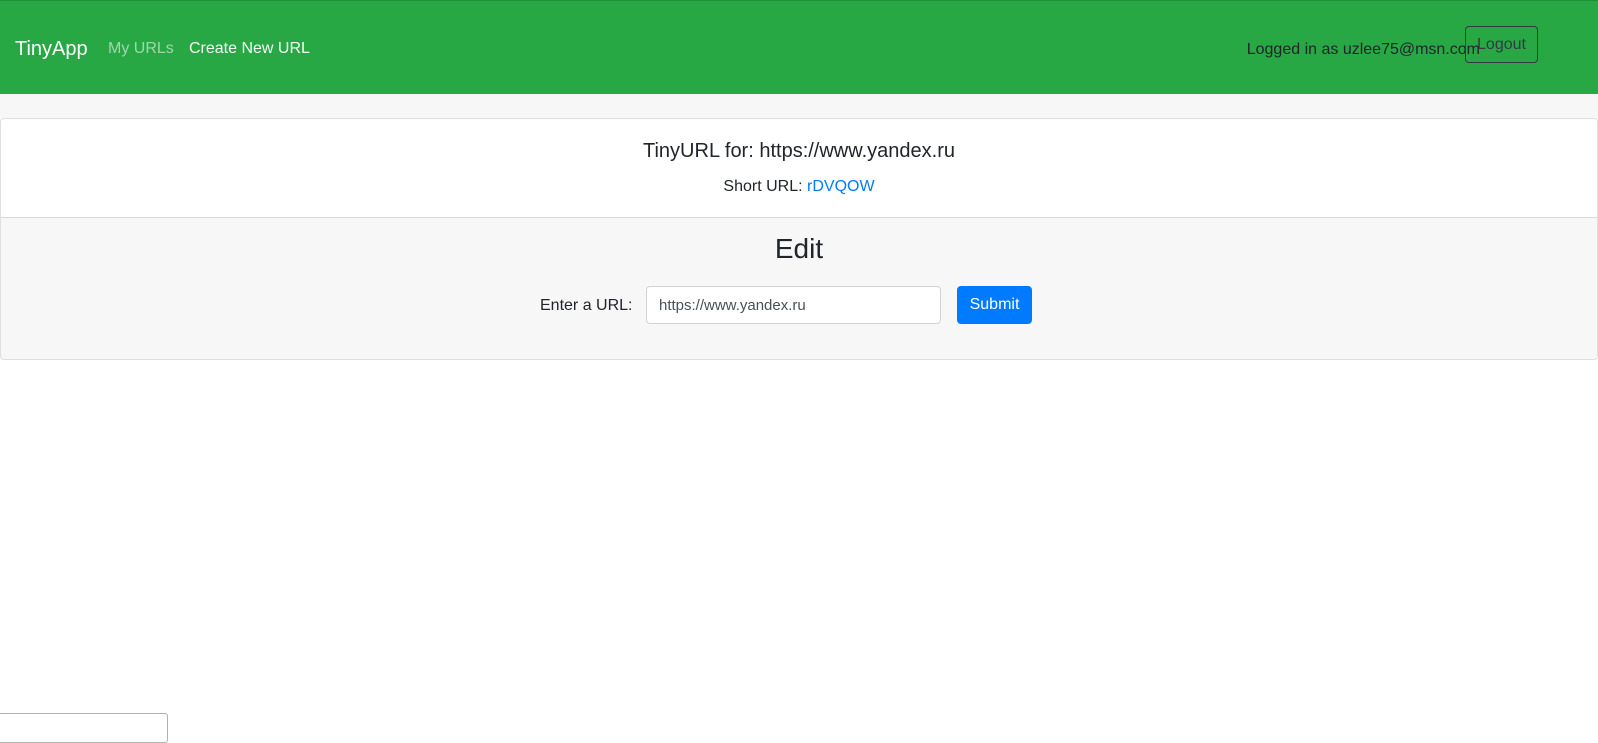 The image size is (1598, 743). Describe the element at coordinates (994, 305) in the screenshot. I see `submit-button: Submit` at that location.